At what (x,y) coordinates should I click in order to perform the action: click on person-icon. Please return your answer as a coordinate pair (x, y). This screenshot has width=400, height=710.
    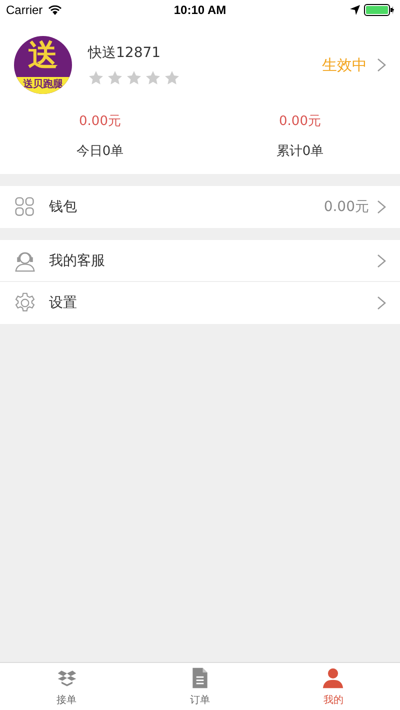
    Looking at the image, I should click on (333, 677).